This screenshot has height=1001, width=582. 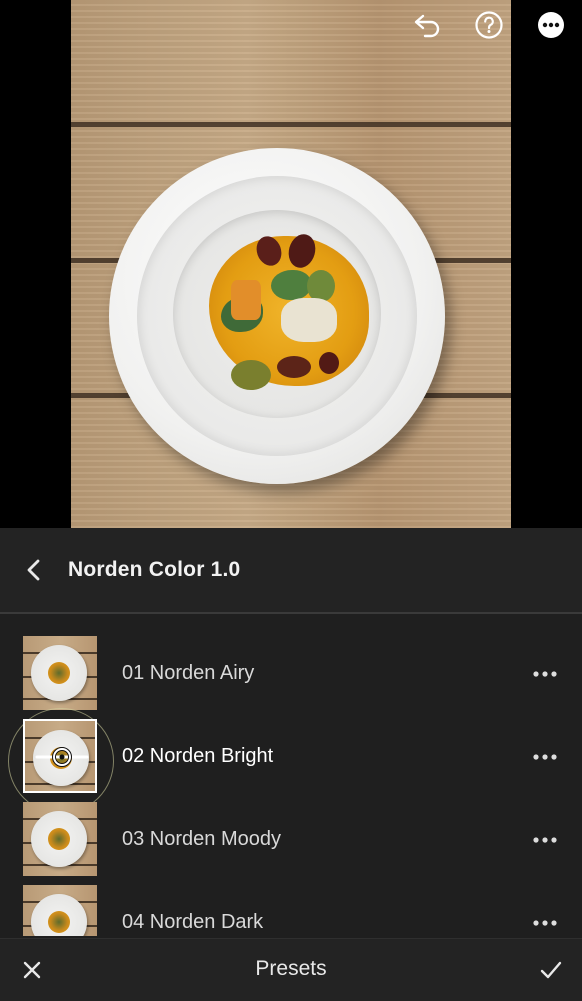 What do you see at coordinates (34, 570) in the screenshot?
I see `chevron-left-icon` at bounding box center [34, 570].